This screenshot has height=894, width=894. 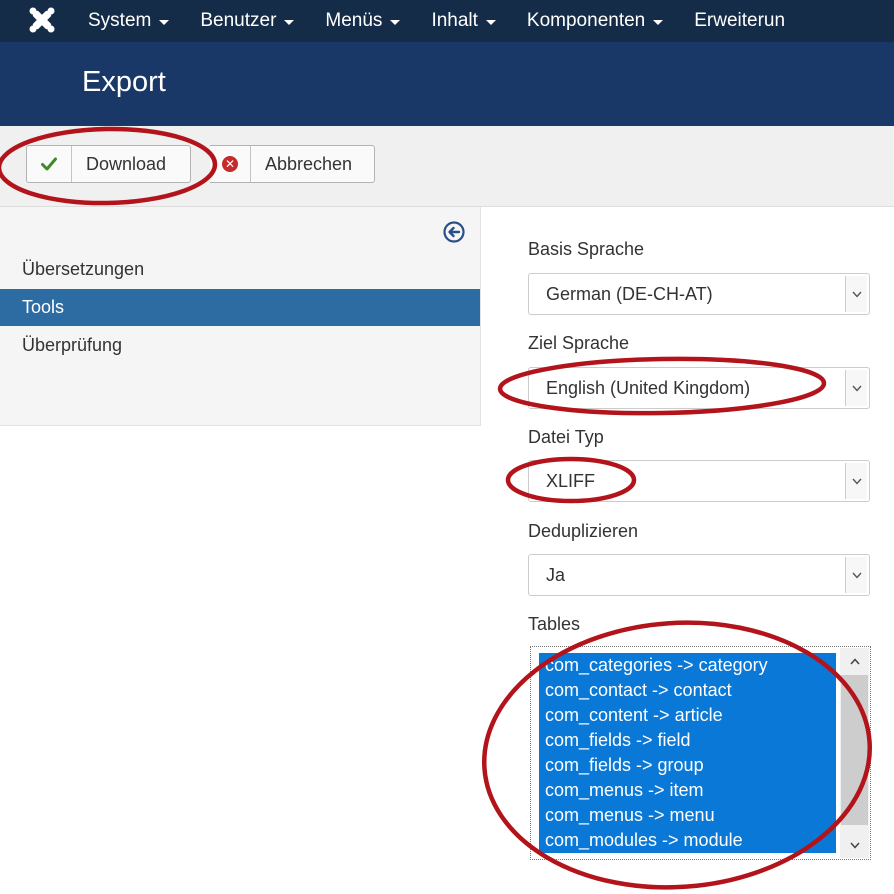 I want to click on sidebar-item-review: Überprüfung, so click(x=240, y=345).